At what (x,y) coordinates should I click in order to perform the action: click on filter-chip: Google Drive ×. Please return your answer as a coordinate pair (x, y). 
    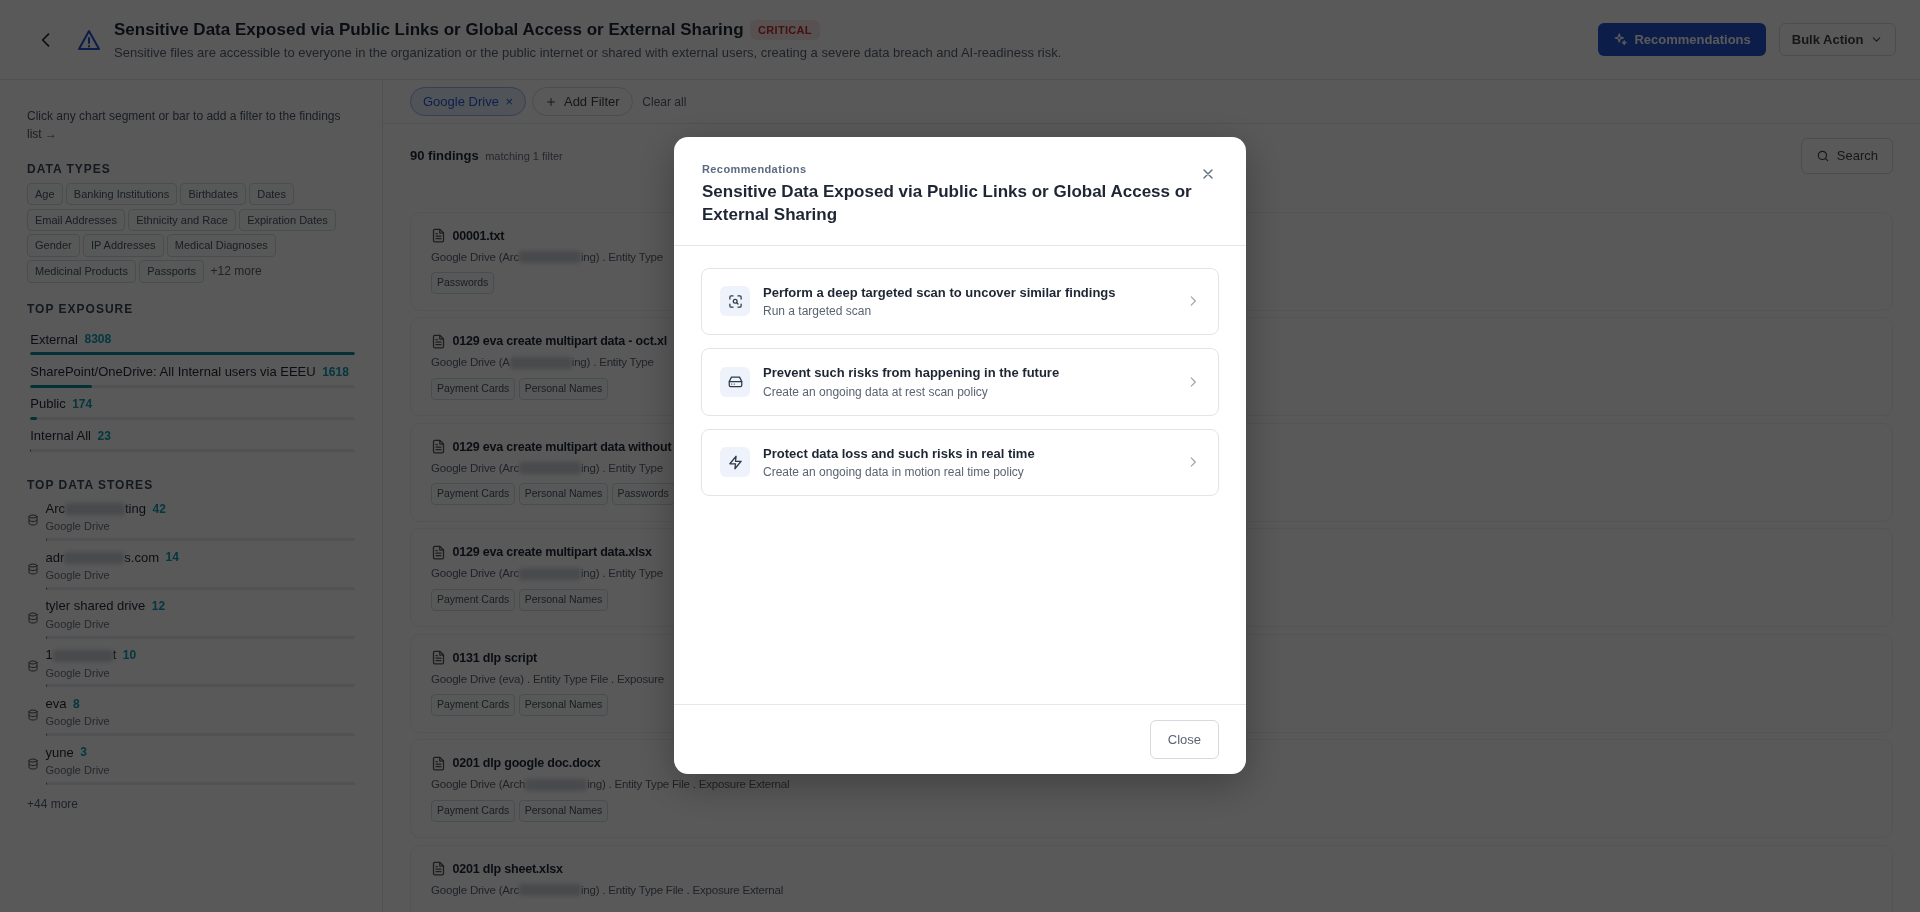
    Looking at the image, I should click on (468, 101).